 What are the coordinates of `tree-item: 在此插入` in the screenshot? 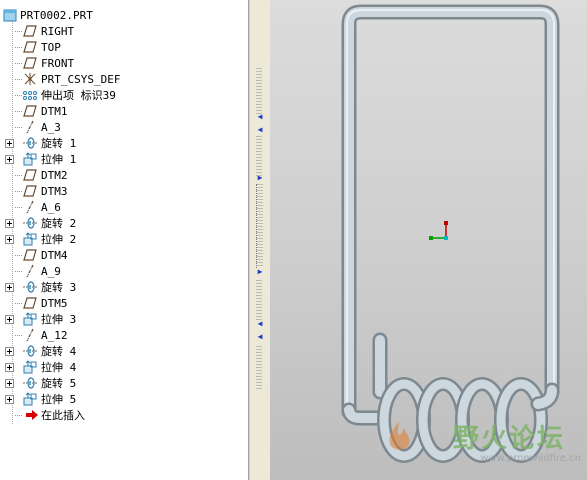 It's located at (123, 415).